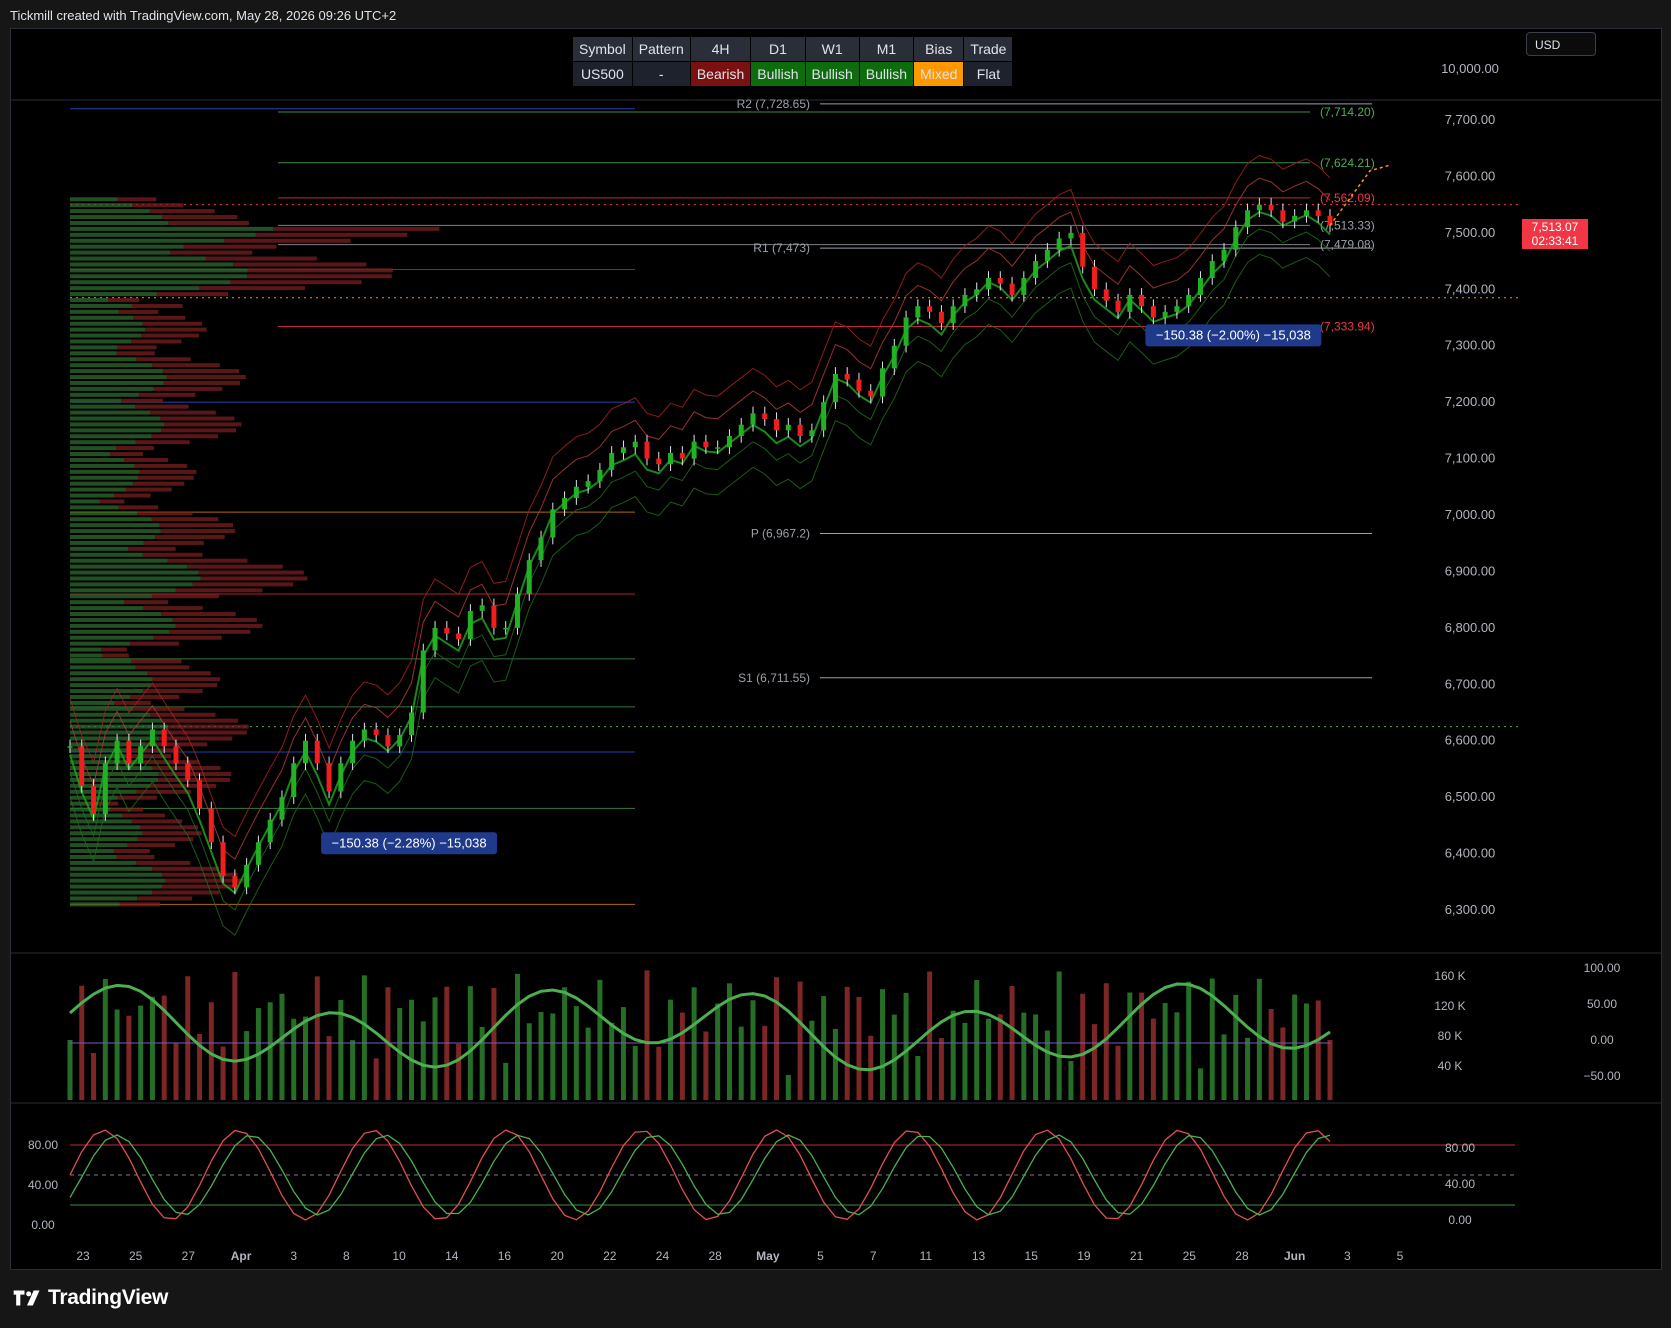 The image size is (1671, 1328). Describe the element at coordinates (1555, 227) in the screenshot. I see `last-price-value: 7,513.07` at that location.